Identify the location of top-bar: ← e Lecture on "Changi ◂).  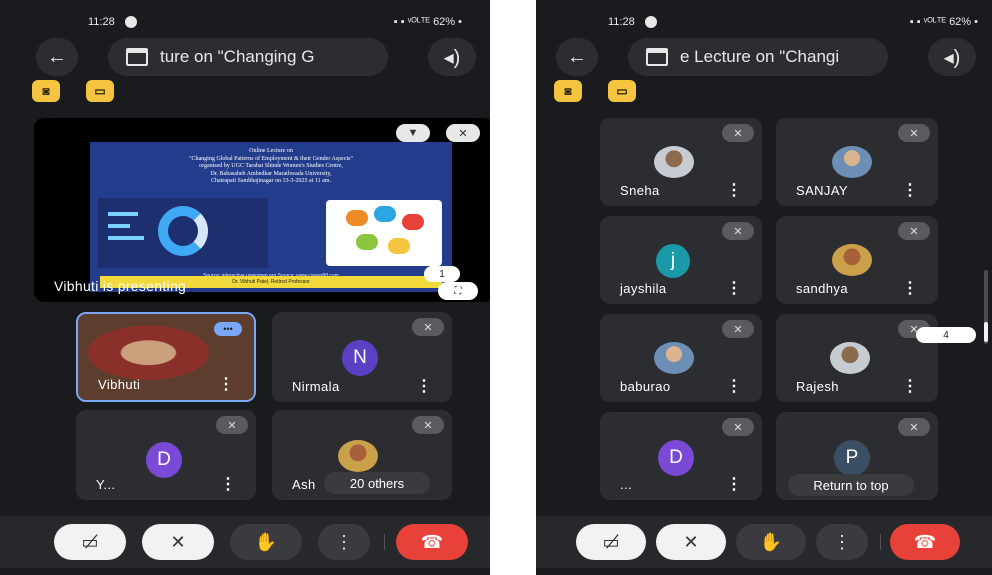
(764, 57).